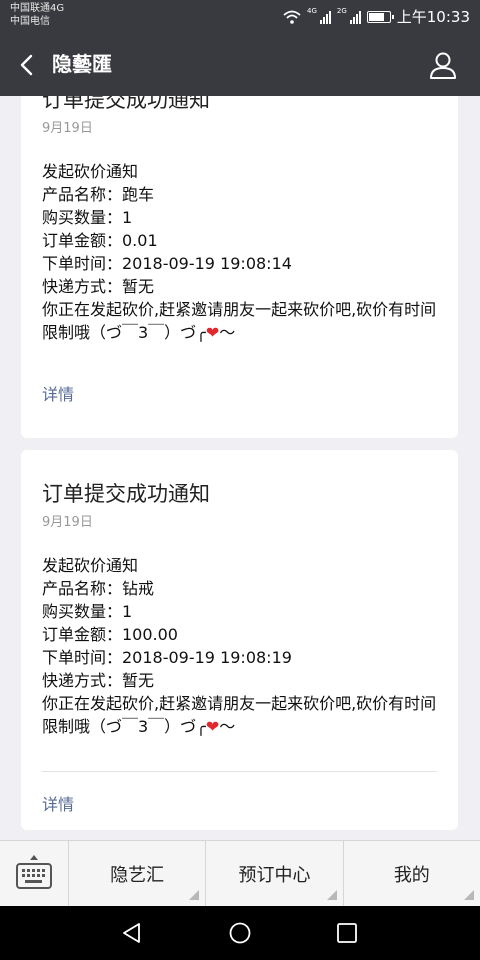 This screenshot has width=480, height=960. I want to click on menu-item-mine: 我的, so click(412, 873).